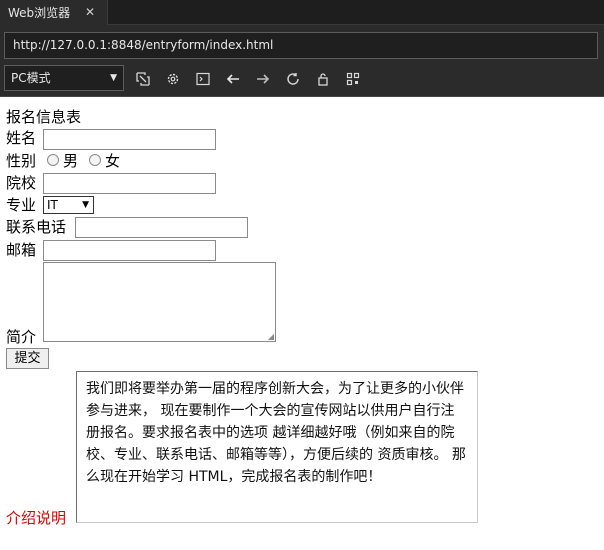  What do you see at coordinates (21, 250) in the screenshot?
I see `email-label: 邮箱` at bounding box center [21, 250].